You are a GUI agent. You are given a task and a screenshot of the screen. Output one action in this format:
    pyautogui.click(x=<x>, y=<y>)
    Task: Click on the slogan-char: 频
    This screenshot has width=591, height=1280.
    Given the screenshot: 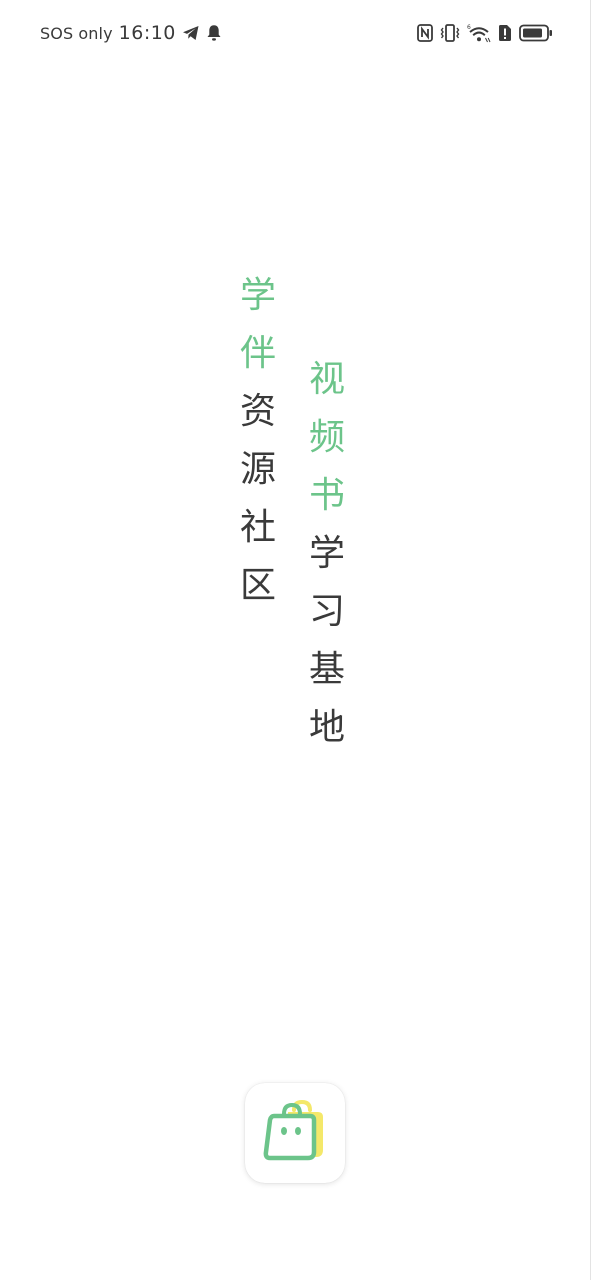 What is the action you would take?
    pyautogui.click(x=326, y=437)
    